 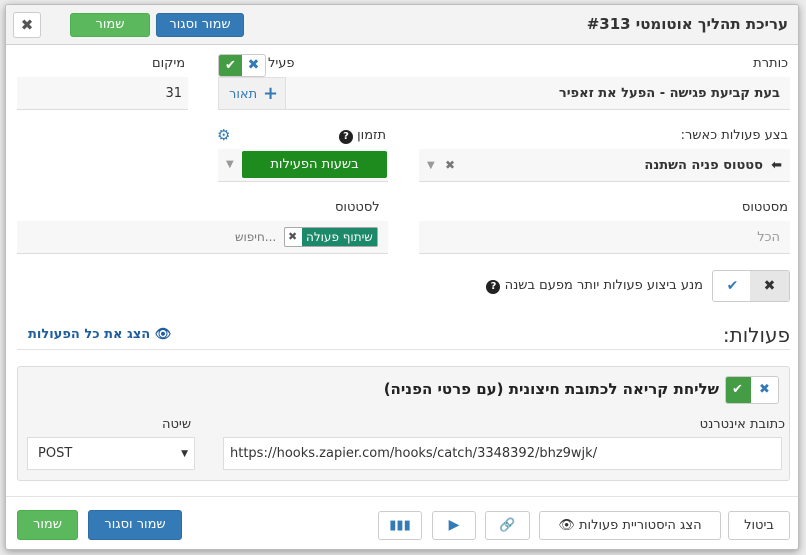 I want to click on header-save-close-button: שמור וסגור, so click(x=200, y=25).